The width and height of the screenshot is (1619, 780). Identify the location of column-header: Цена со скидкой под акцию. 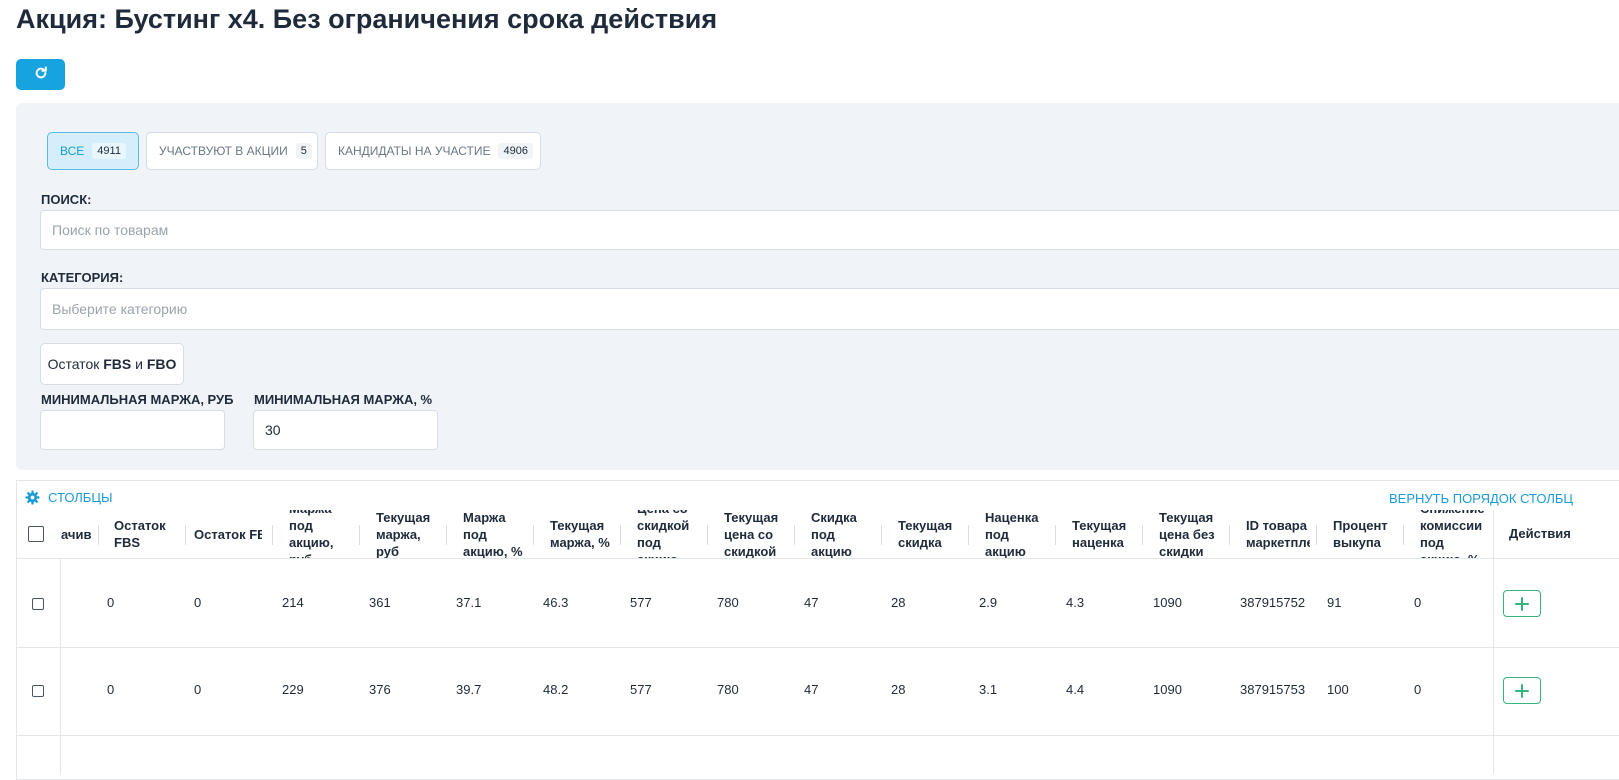
(669, 534).